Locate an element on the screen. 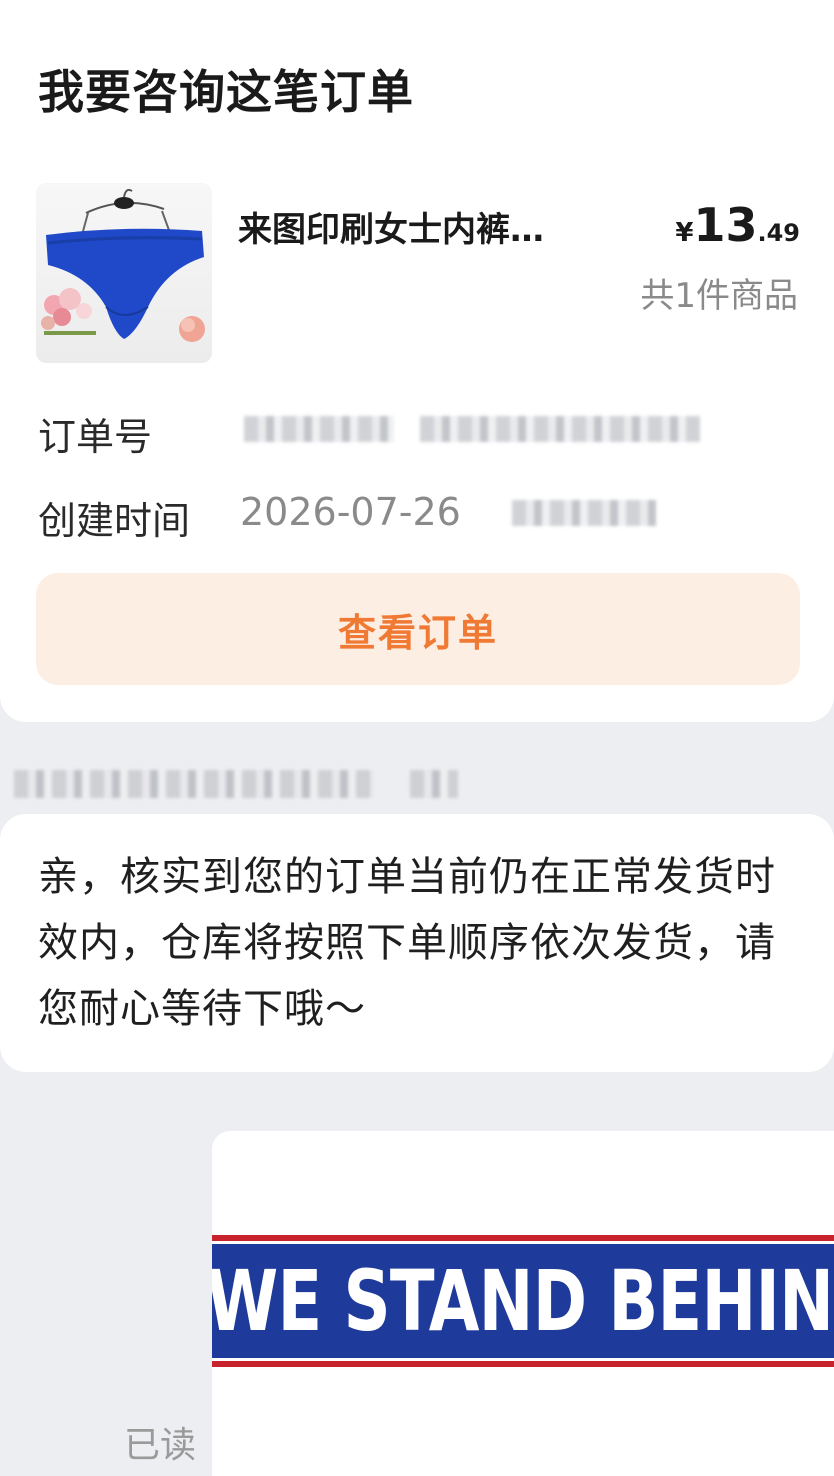  card-title: 我要咨询这笔订单 is located at coordinates (226, 92).